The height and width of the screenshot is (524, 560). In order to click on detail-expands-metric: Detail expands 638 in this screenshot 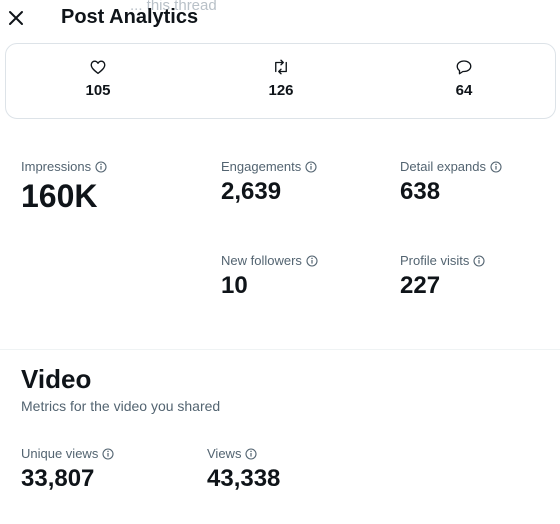, I will do `click(451, 182)`.